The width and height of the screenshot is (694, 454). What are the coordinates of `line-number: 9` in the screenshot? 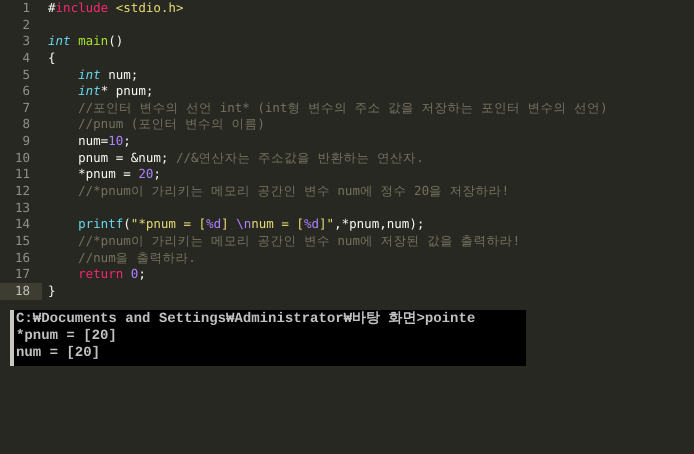 It's located at (26, 141).